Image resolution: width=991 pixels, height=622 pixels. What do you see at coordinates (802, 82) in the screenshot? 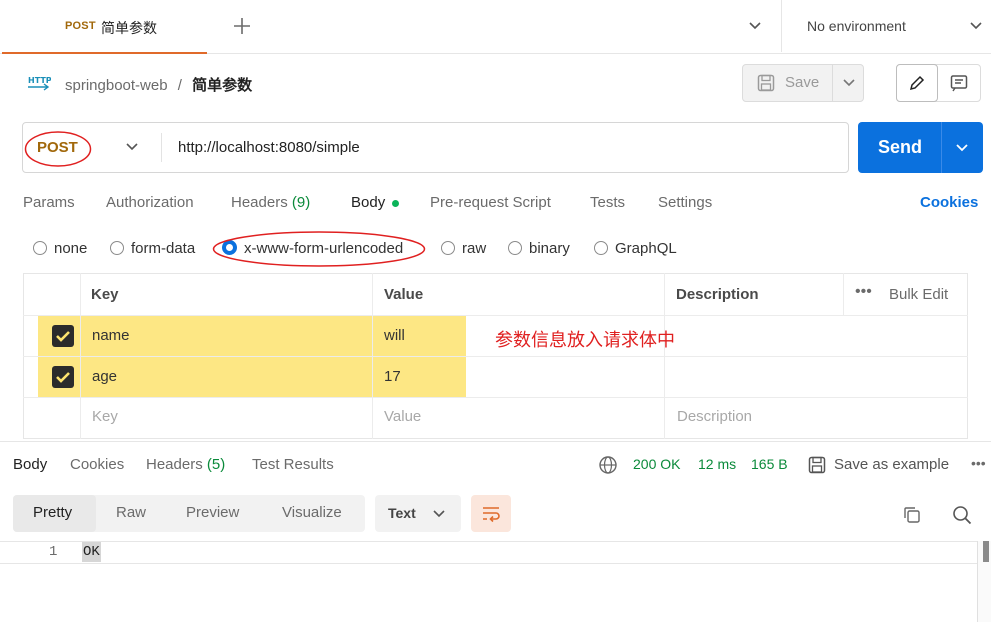
I see `save-label: Save` at bounding box center [802, 82].